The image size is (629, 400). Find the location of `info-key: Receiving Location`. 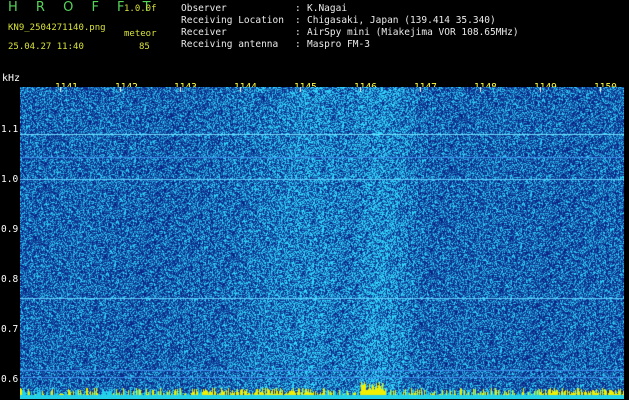

info-key: Receiving Location is located at coordinates (232, 20).